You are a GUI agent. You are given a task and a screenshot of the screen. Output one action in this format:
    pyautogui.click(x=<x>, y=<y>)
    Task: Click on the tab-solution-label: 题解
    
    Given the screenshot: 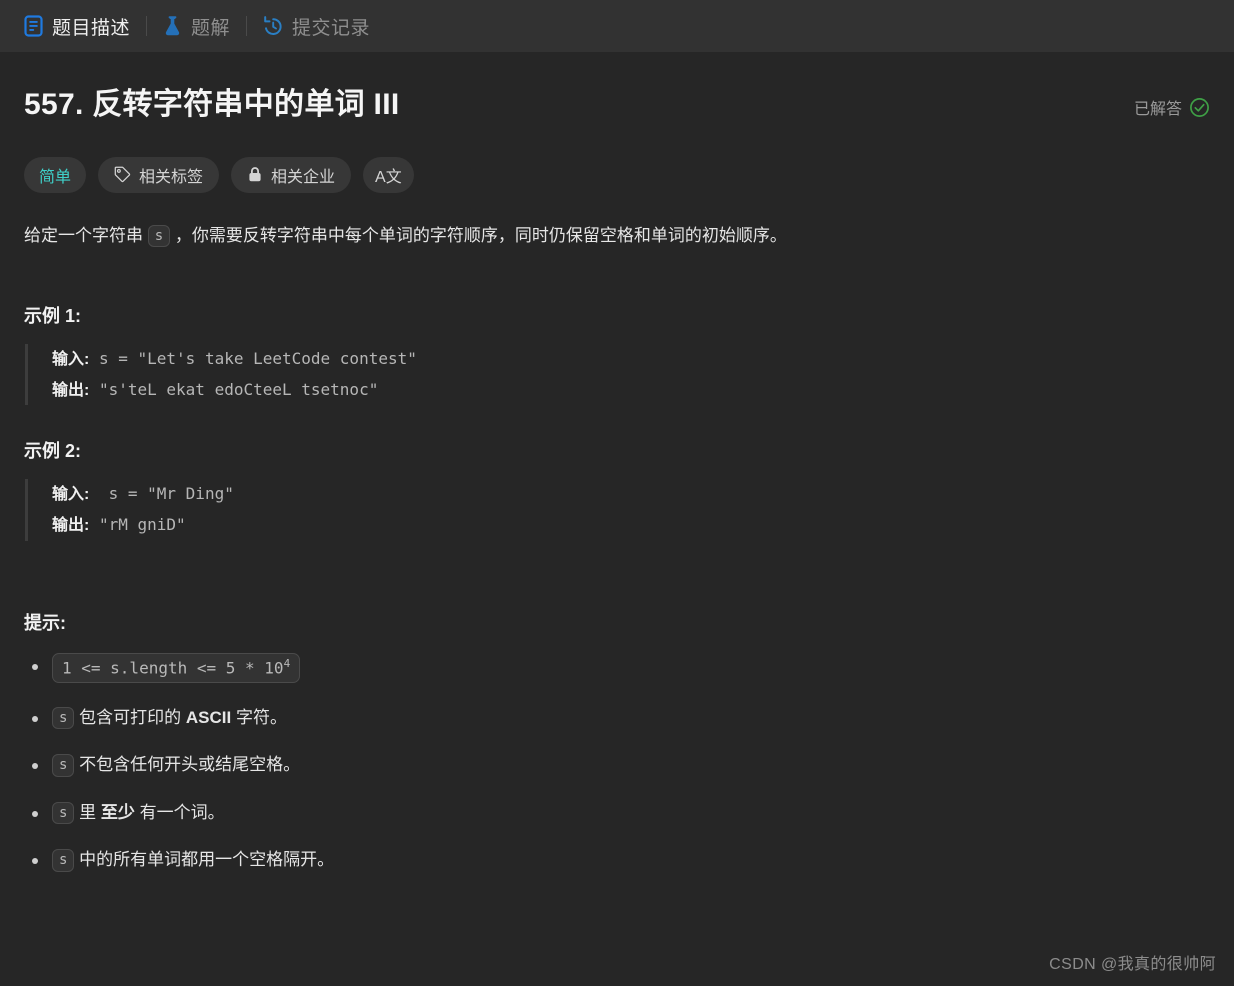 What is the action you would take?
    pyautogui.click(x=211, y=28)
    